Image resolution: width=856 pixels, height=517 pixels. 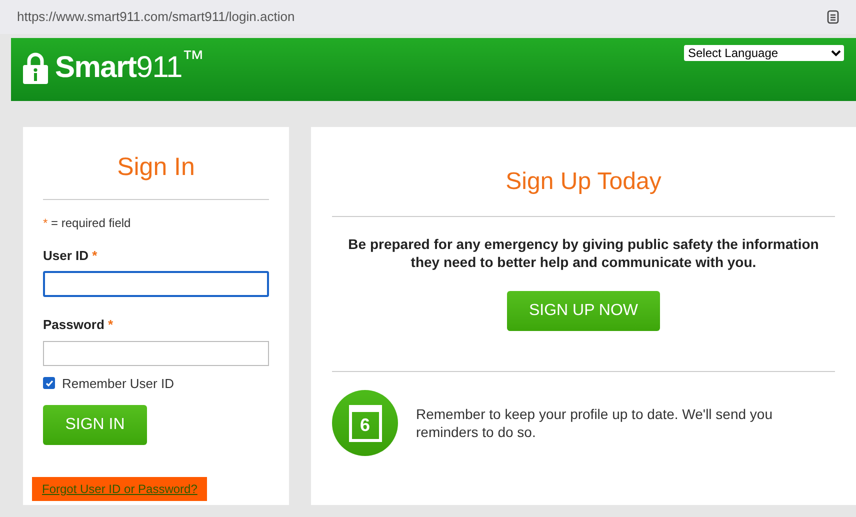 What do you see at coordinates (129, 68) in the screenshot?
I see `logo-text: Smart911$^{™}$` at bounding box center [129, 68].